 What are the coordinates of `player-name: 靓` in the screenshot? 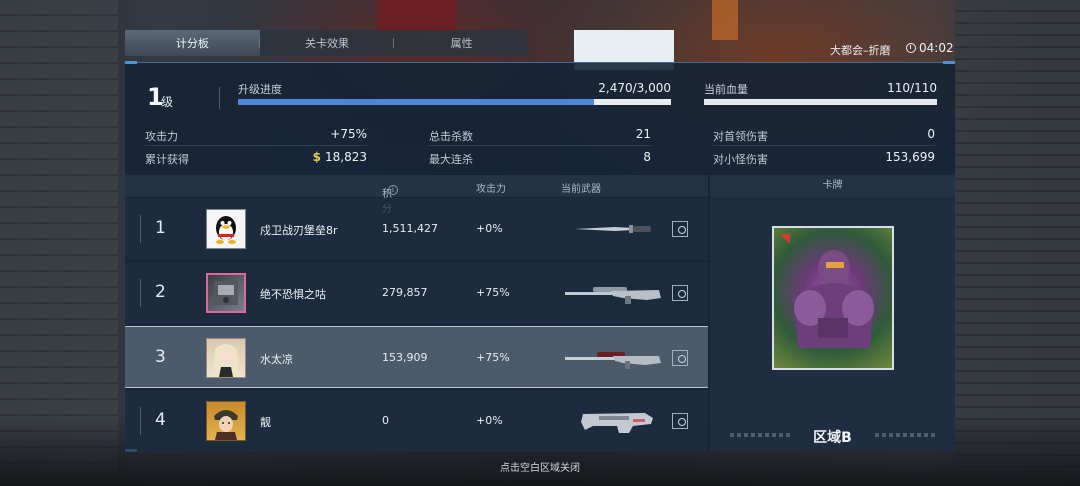 It's located at (265, 422).